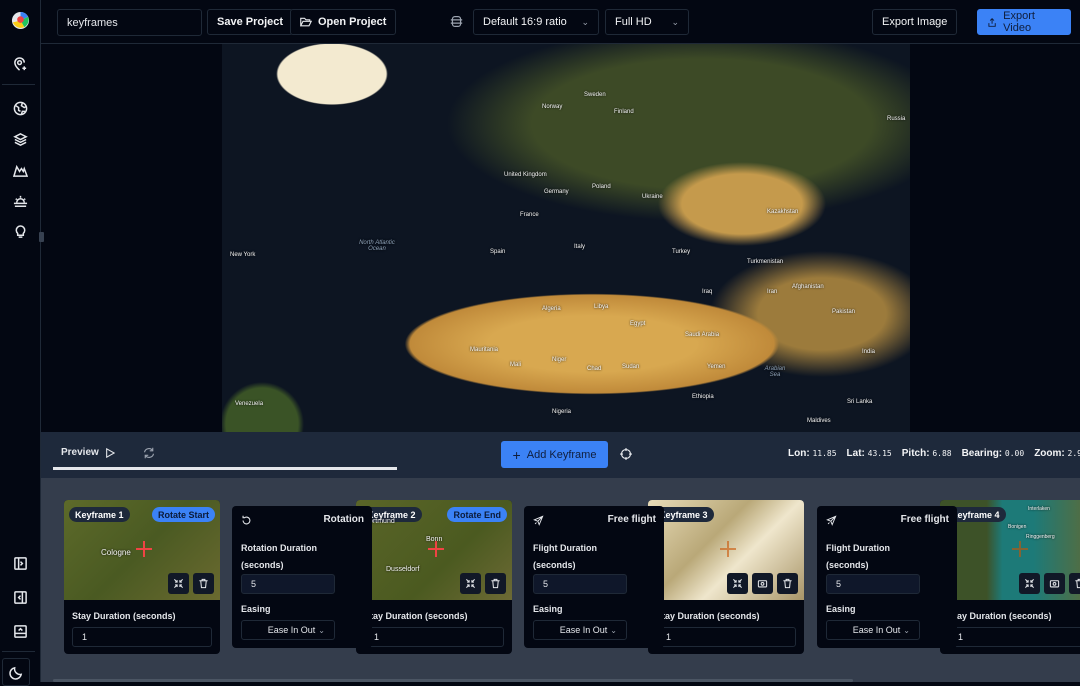 Image resolution: width=1080 pixels, height=686 pixels. Describe the element at coordinates (1019, 22) in the screenshot. I see `export-video-label: Export Video` at that location.